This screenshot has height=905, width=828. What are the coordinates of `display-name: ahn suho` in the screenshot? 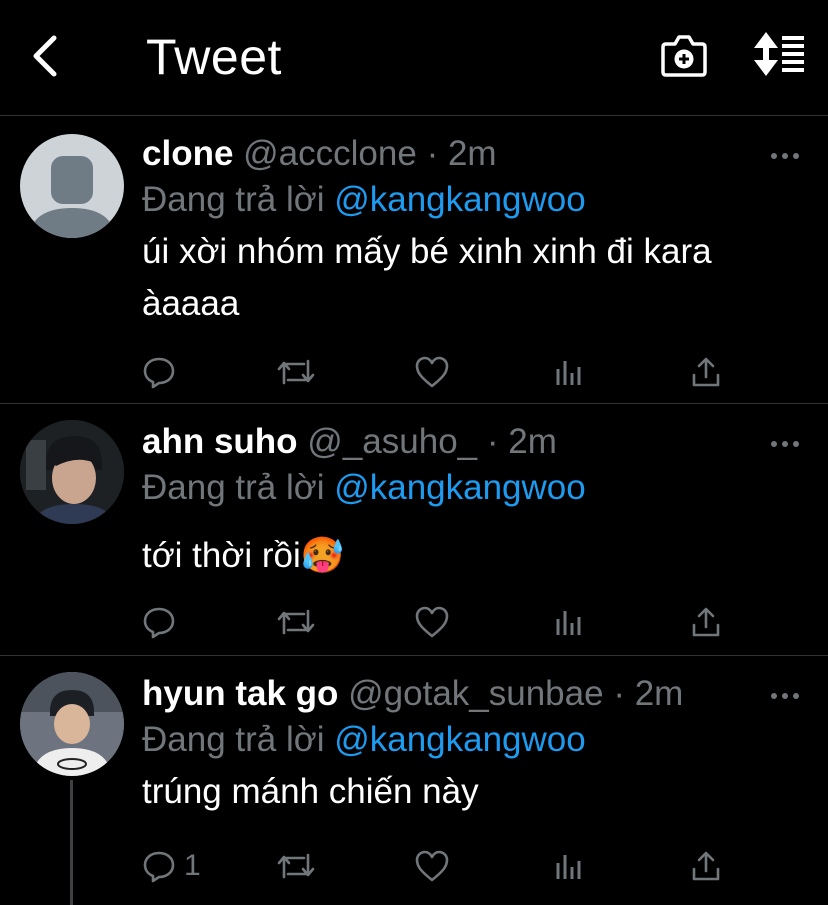 It's located at (220, 441).